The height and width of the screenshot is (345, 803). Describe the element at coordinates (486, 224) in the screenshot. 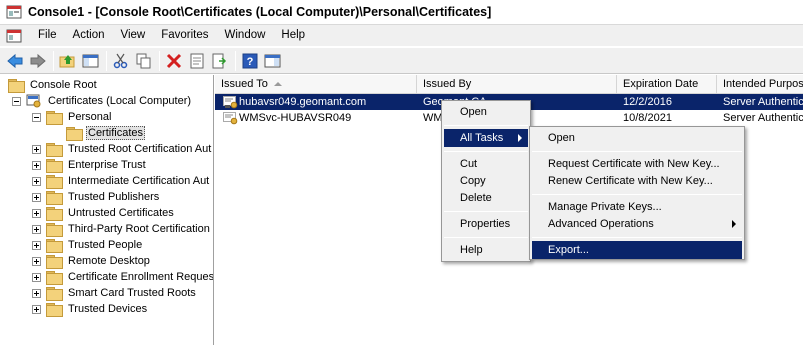

I see `menu-item-properties: Properties` at that location.